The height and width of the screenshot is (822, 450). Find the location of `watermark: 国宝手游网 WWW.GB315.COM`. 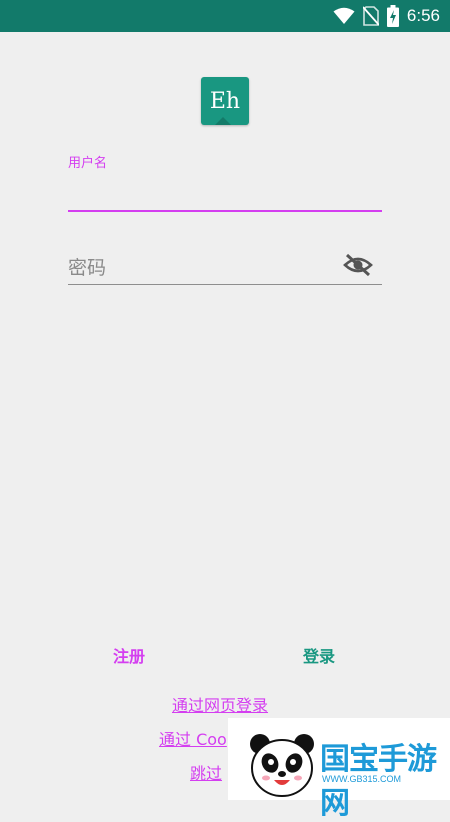

watermark: 国宝手游网 WWW.GB315.COM is located at coordinates (339, 769).